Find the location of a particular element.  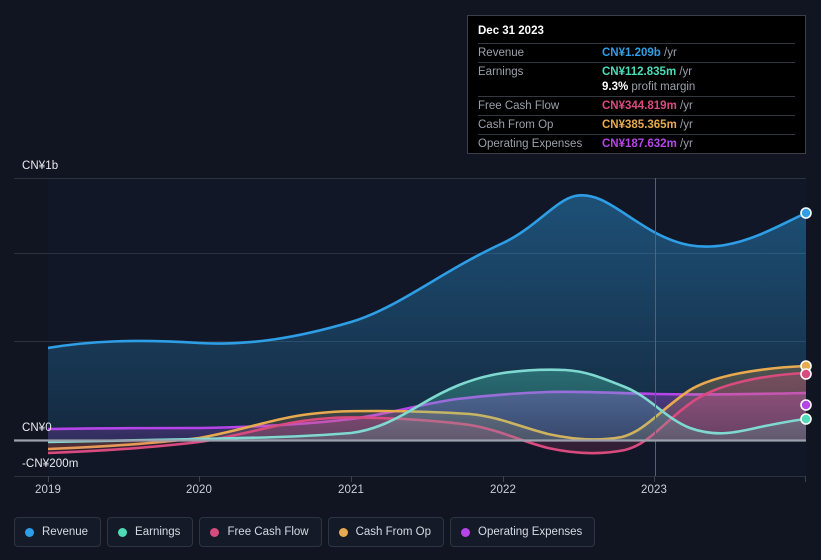

legend-item-cash-from-op: Cash From Op is located at coordinates (386, 532).